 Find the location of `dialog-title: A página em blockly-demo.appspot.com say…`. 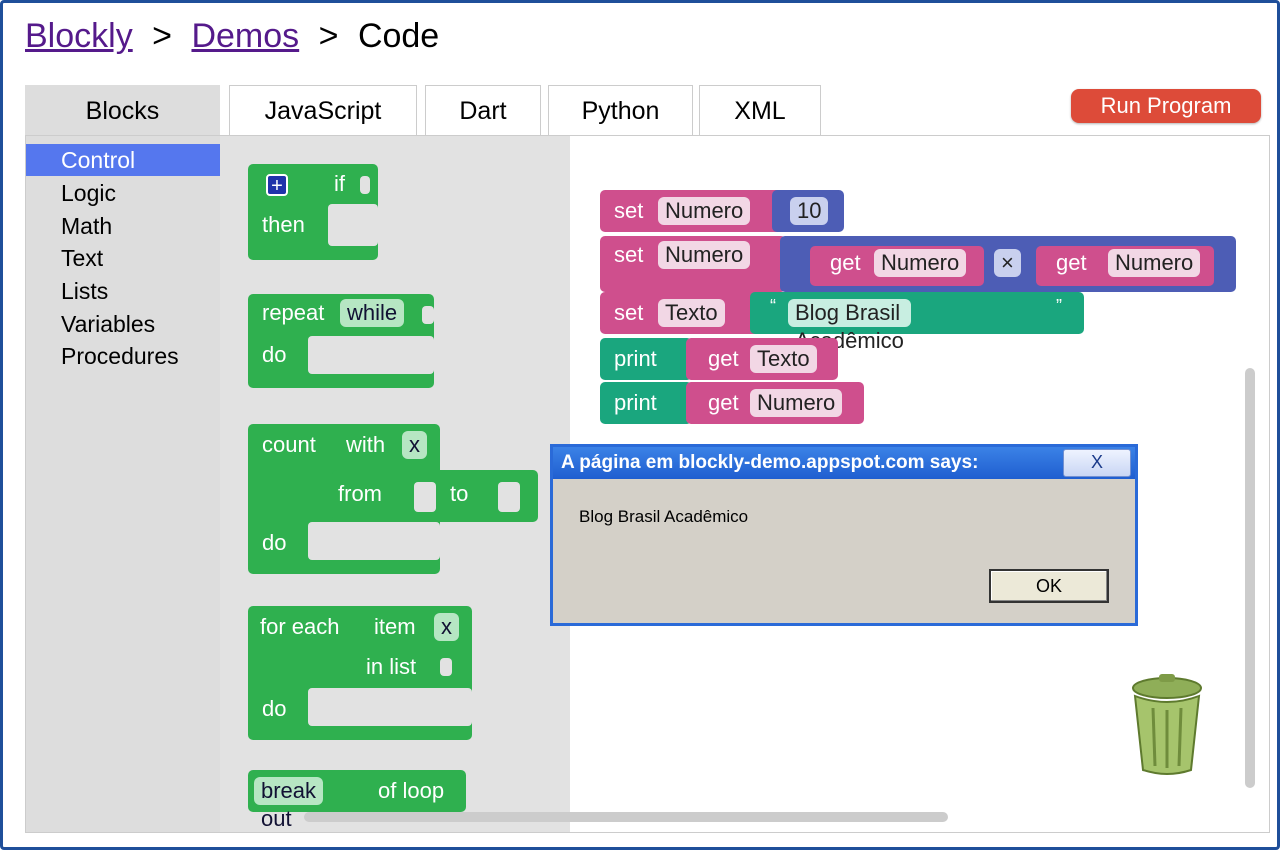

dialog-title: A página em blockly-demo.appspot.com say… is located at coordinates (844, 463).